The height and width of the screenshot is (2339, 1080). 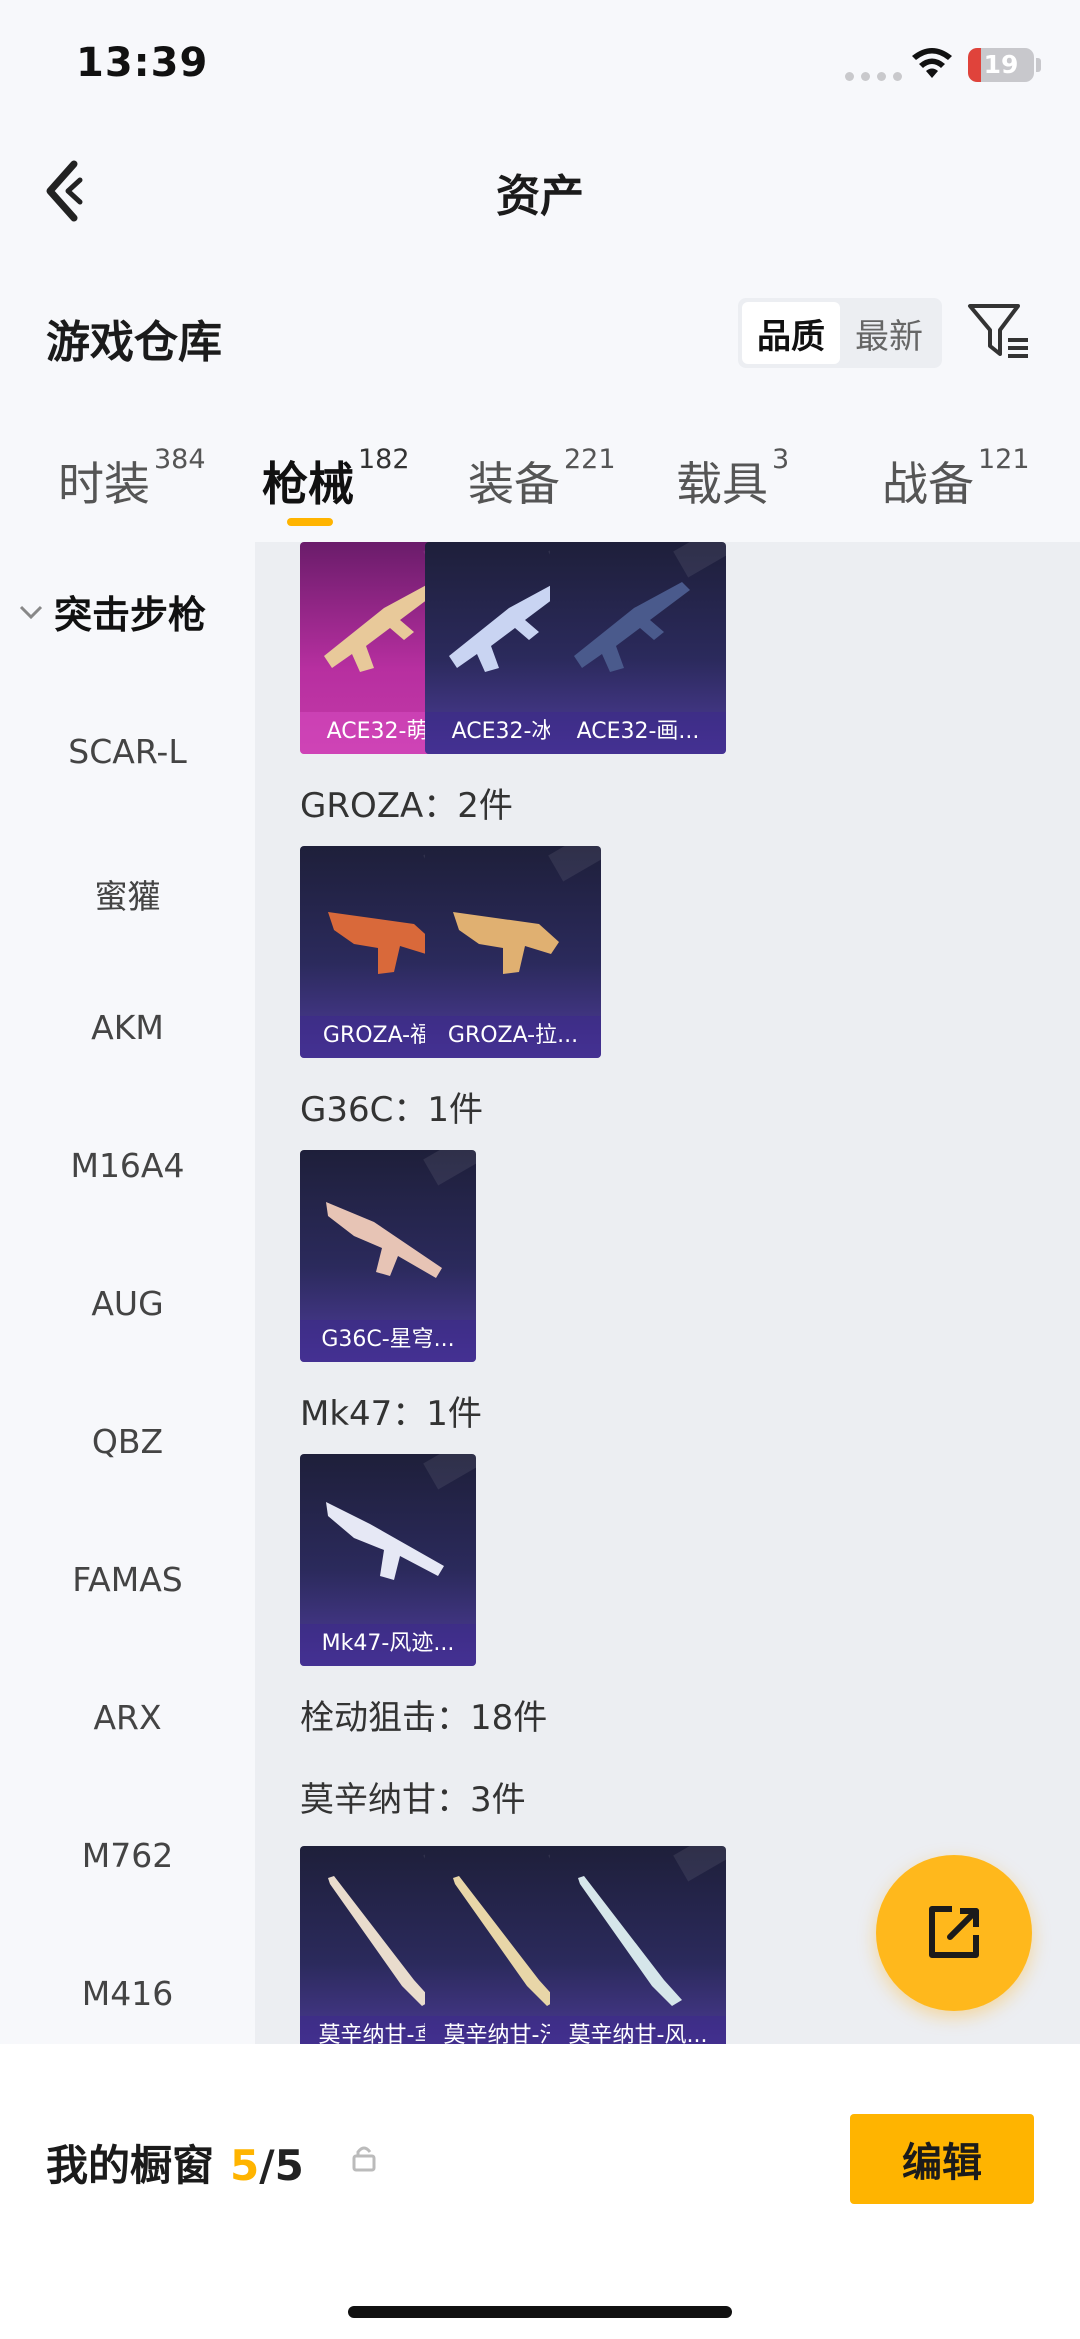 I want to click on tab-active-indicator, so click(x=310, y=522).